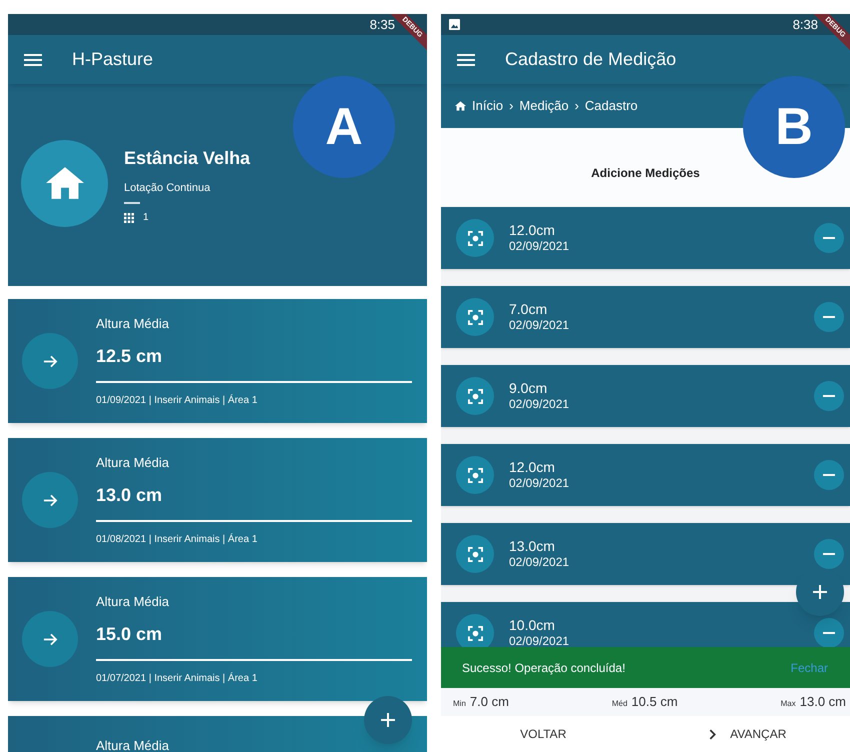 The height and width of the screenshot is (752, 850). I want to click on measurement-card: Altura Média, so click(217, 734).